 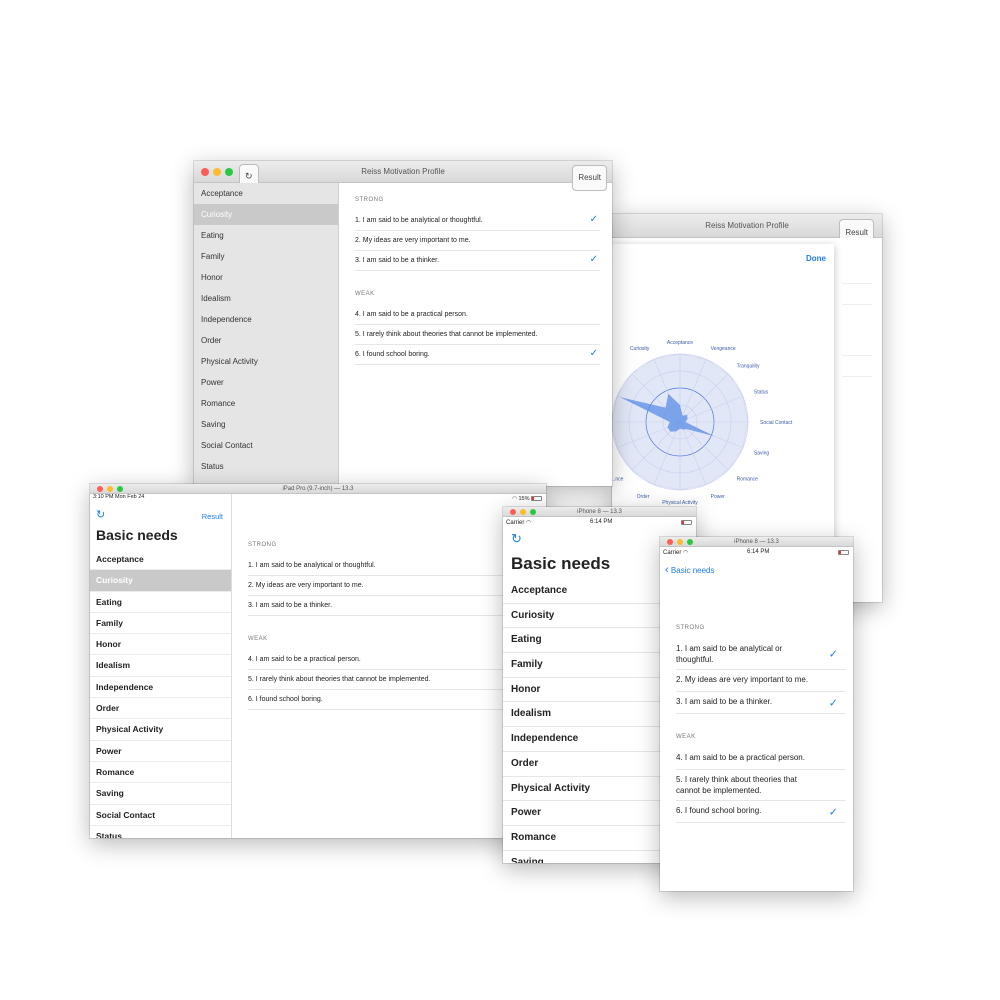 I want to click on sidebar-item: Romance, so click(x=266, y=403).